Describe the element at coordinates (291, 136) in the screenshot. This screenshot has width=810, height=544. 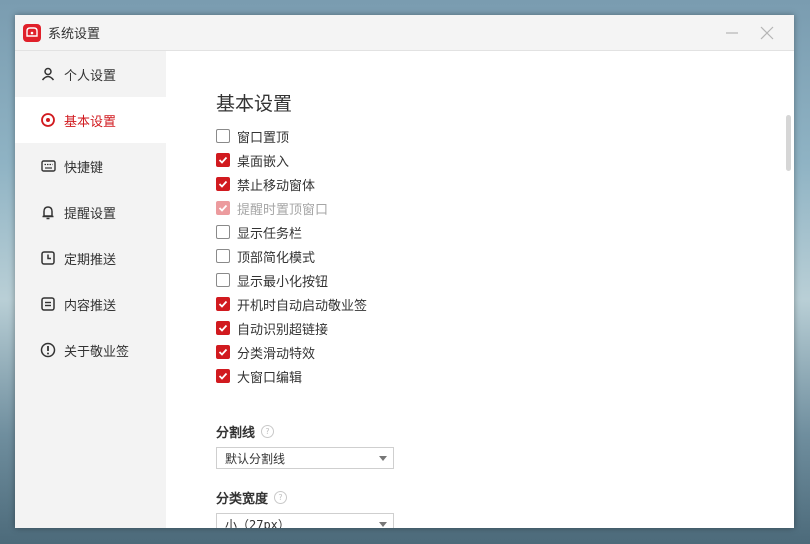
I see `option-row: 窗口置顶` at that location.